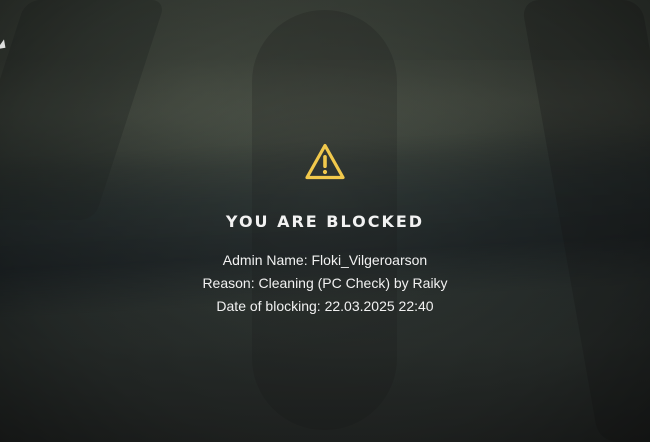  I want to click on block-title: YOU ARE BLOCKED, so click(325, 221).